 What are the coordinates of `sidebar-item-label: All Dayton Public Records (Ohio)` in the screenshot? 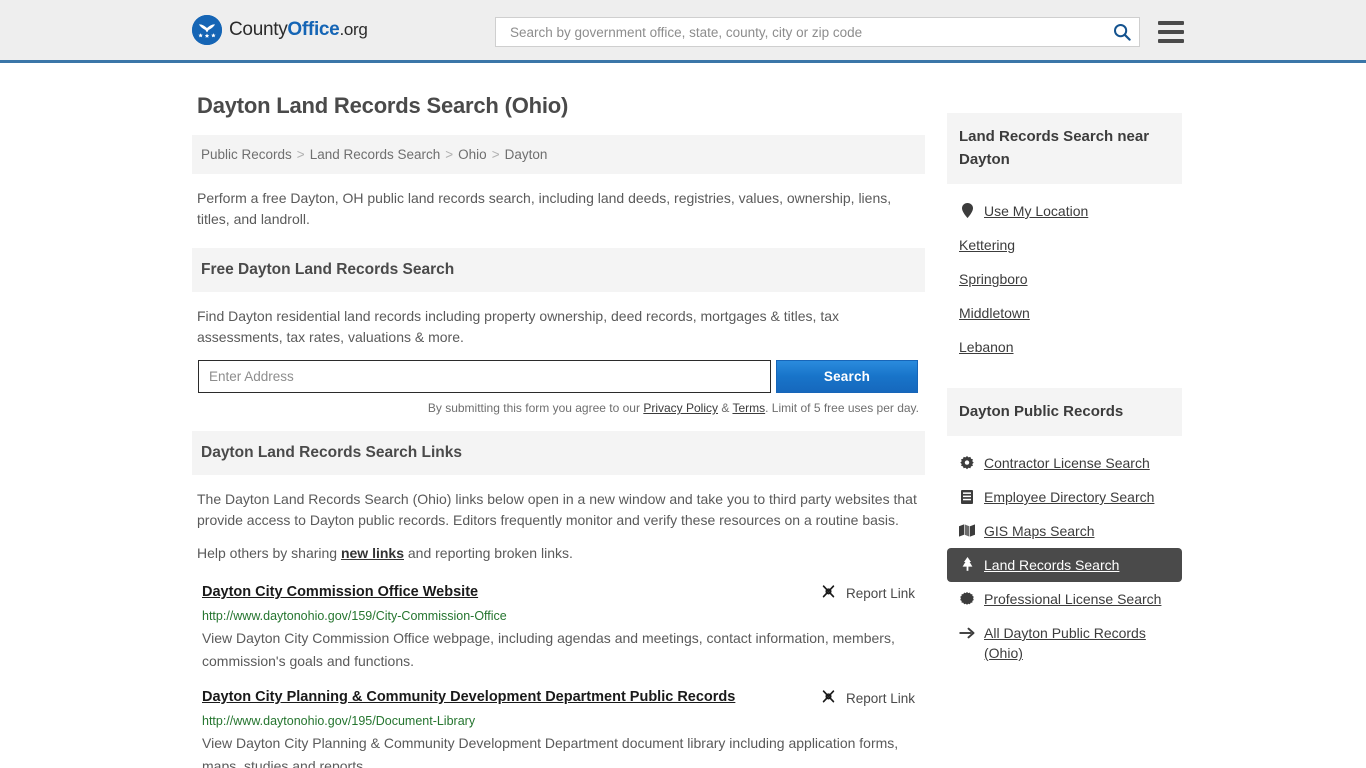 It's located at (1065, 643).